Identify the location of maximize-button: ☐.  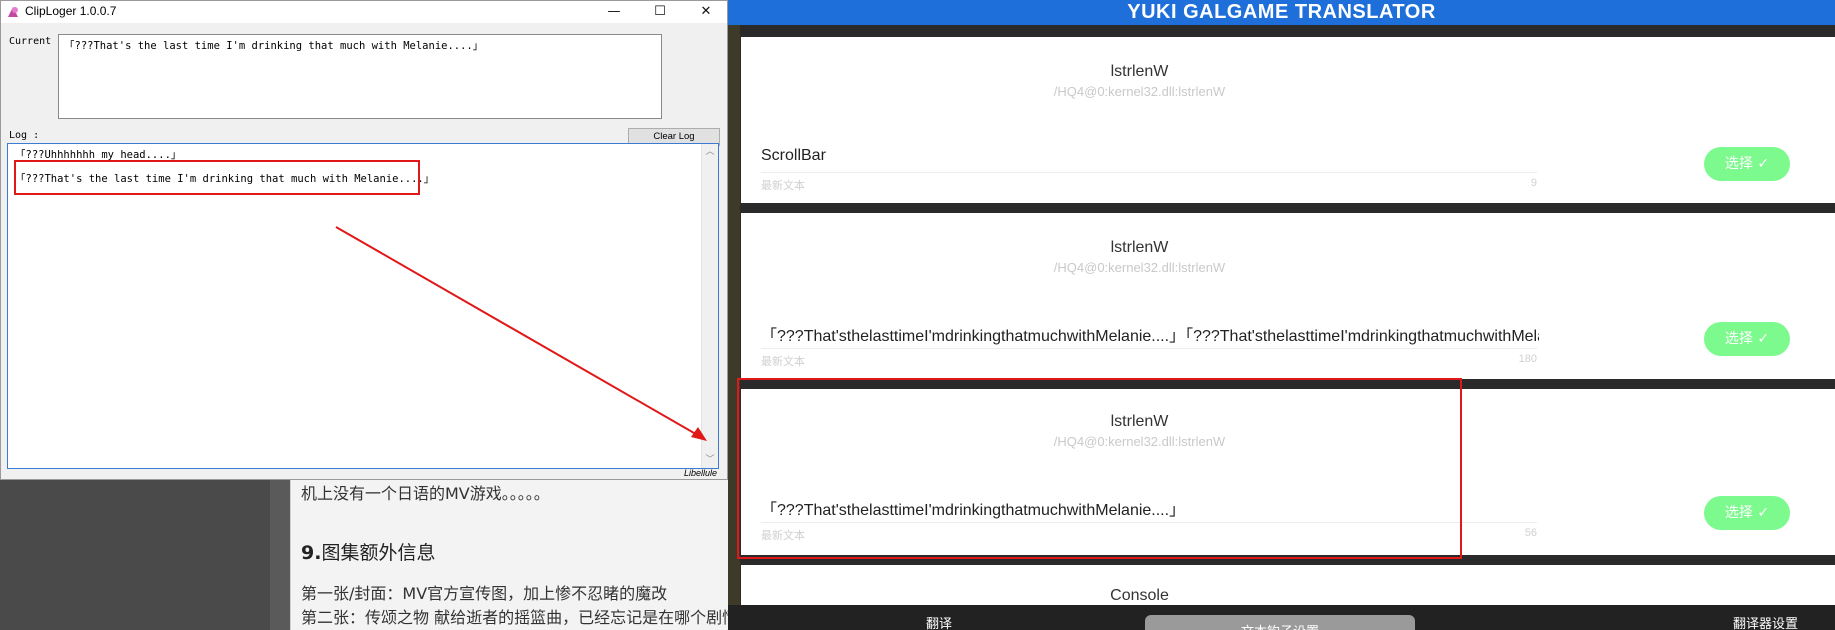
(660, 12).